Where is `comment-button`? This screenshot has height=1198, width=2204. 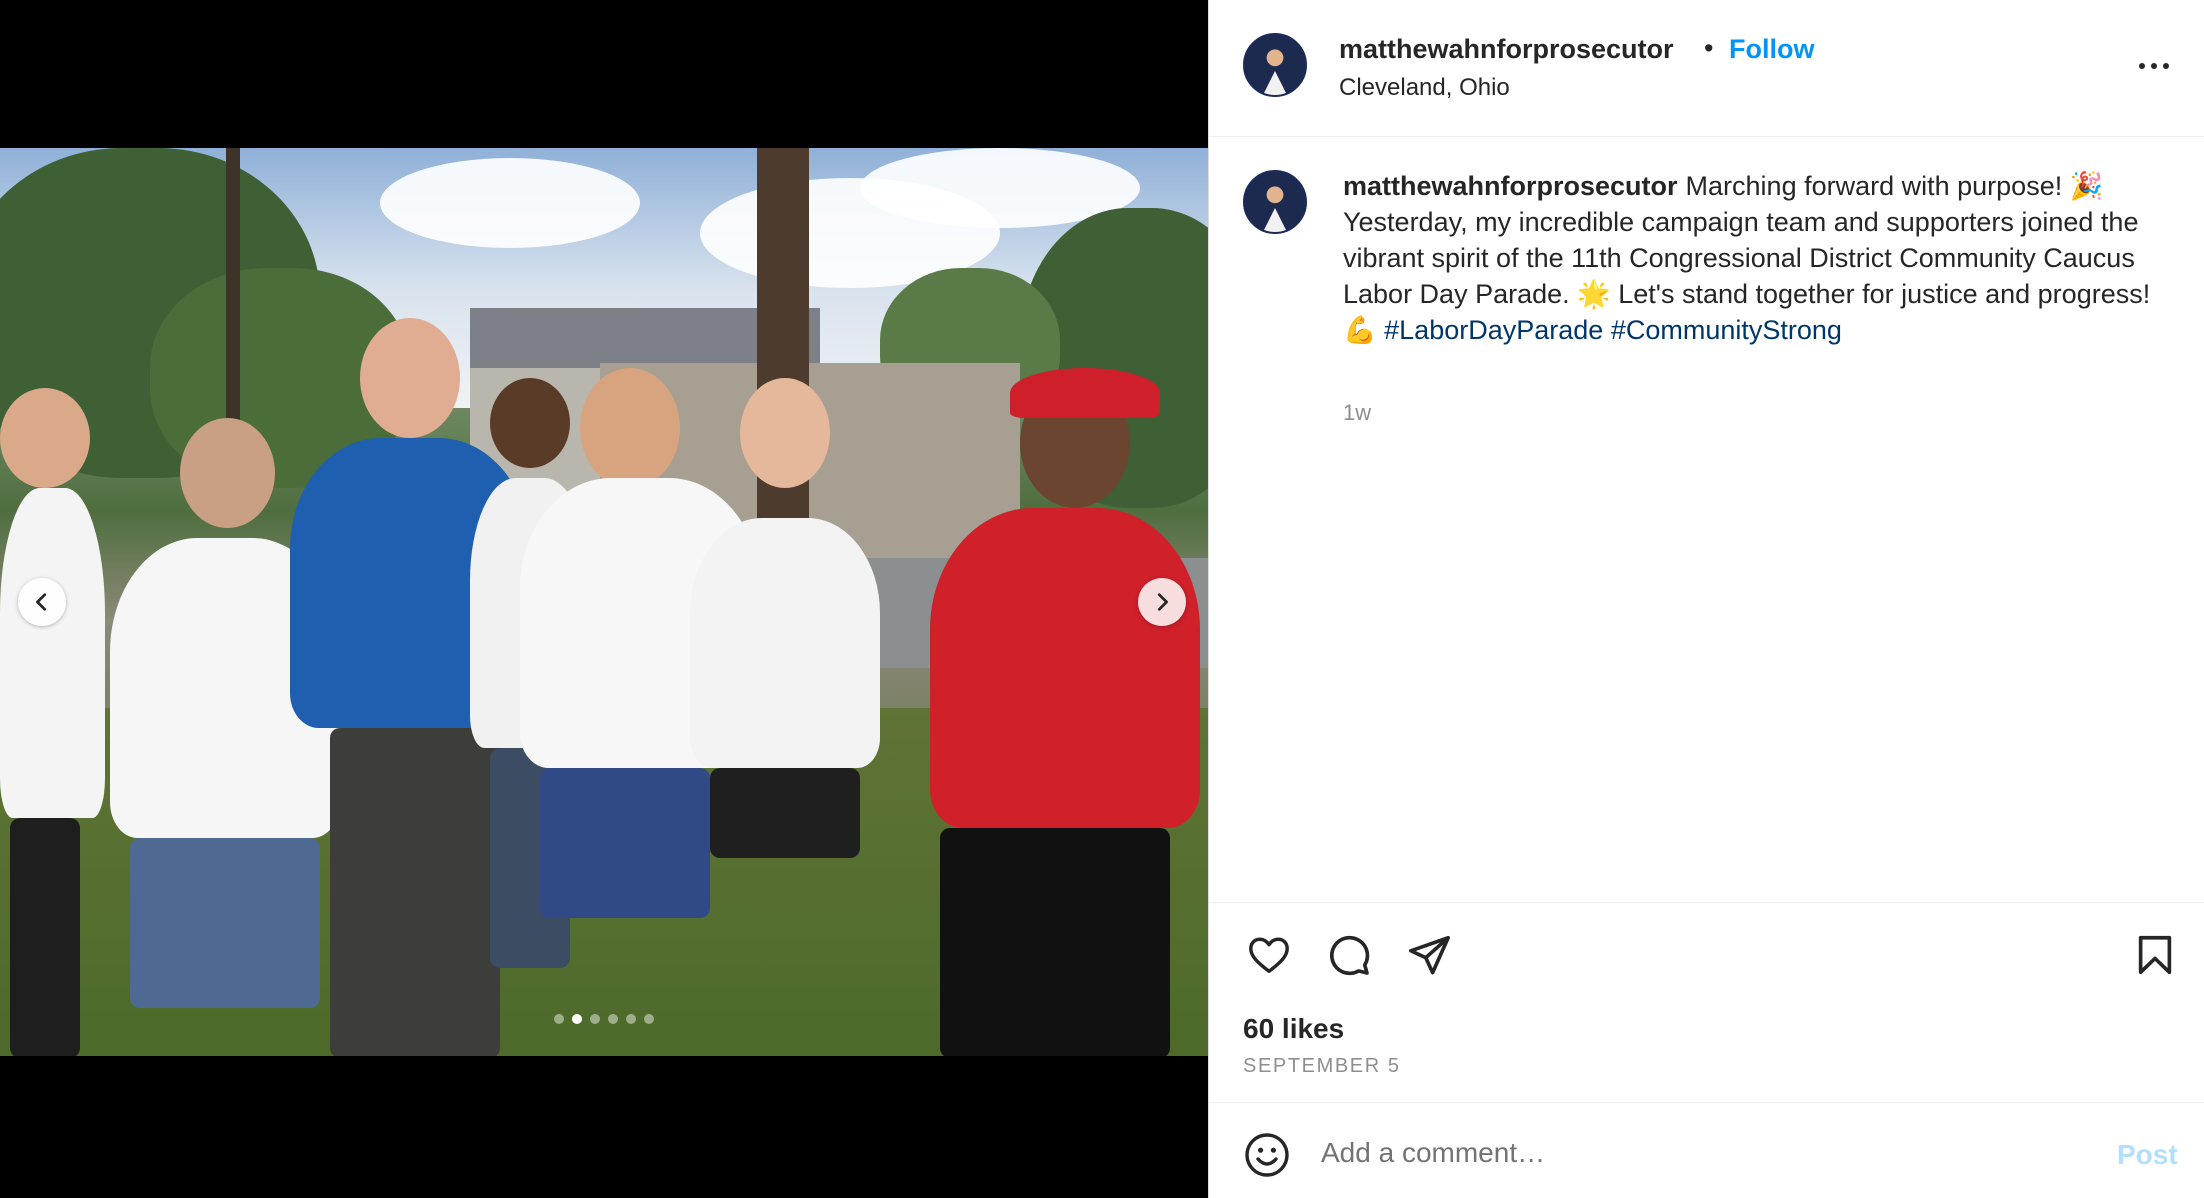 comment-button is located at coordinates (1349, 955).